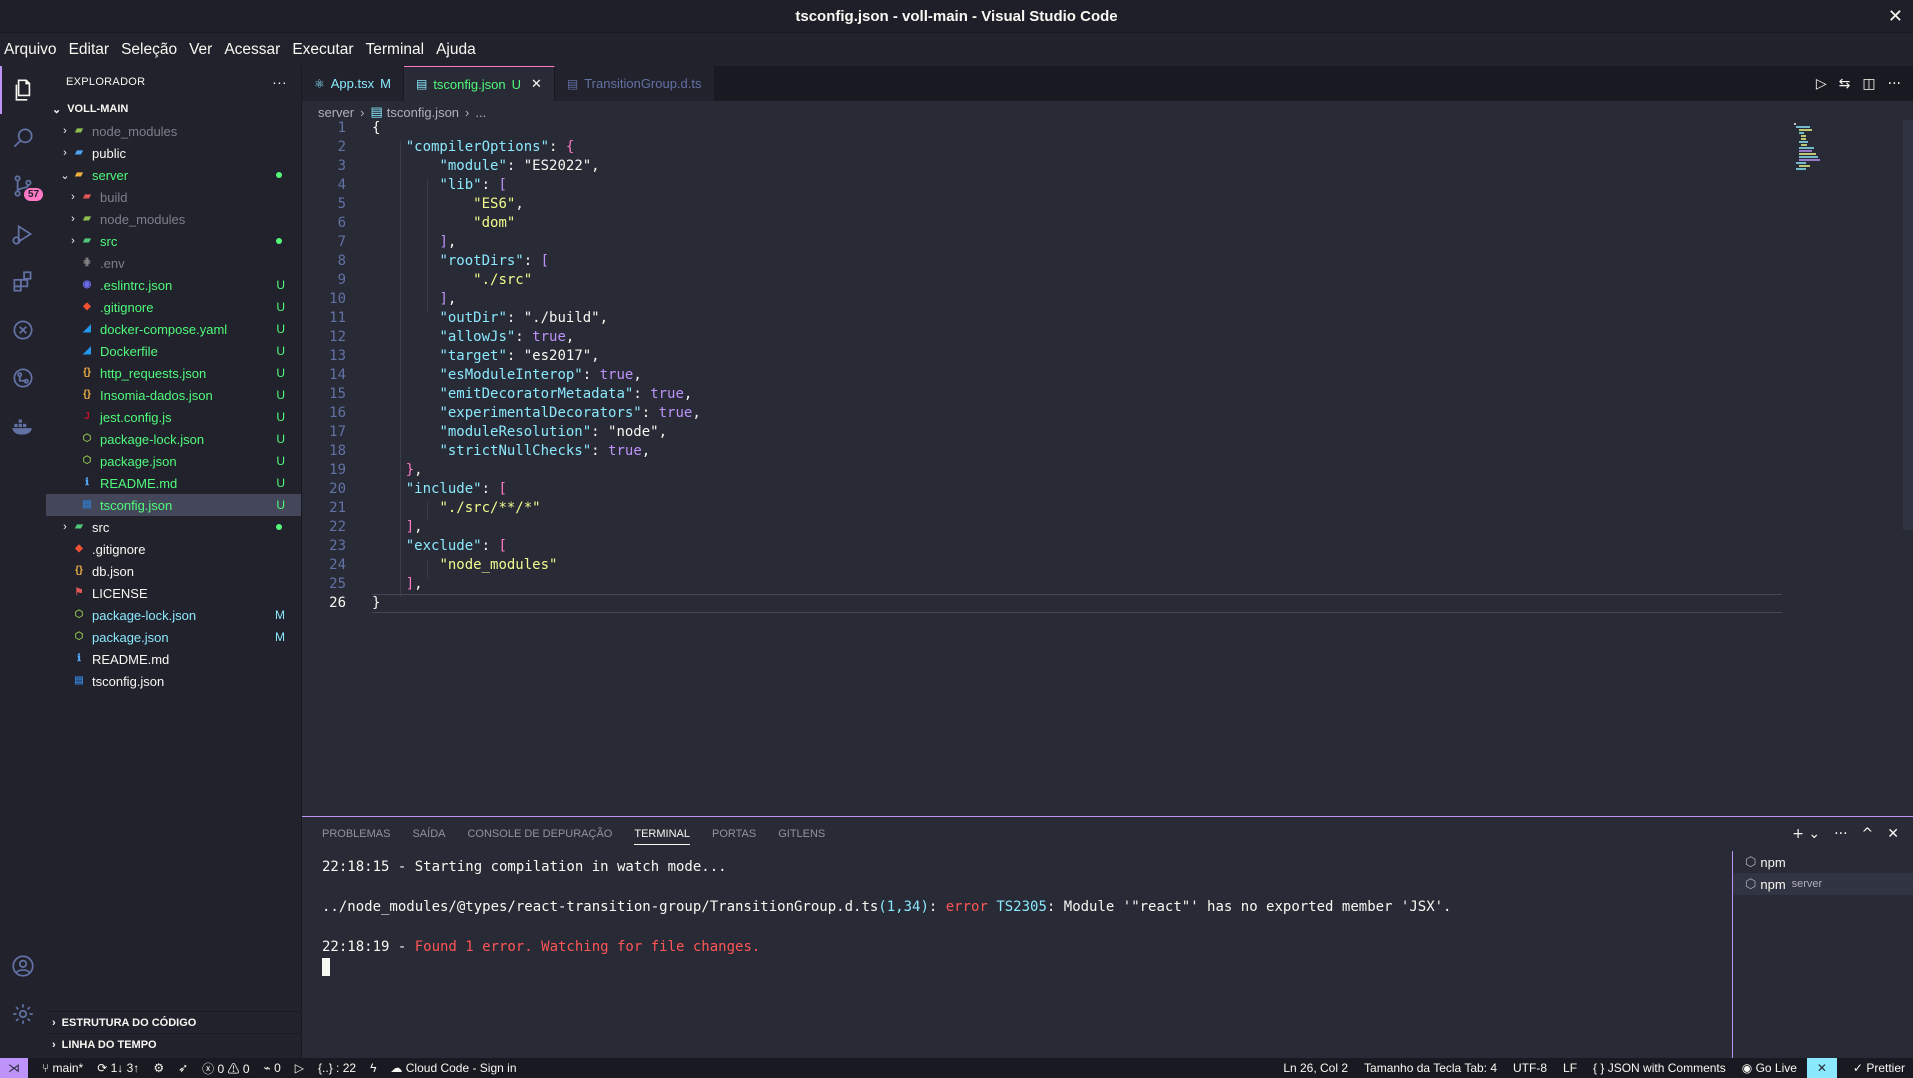  I want to click on docker-icon, so click(23, 426).